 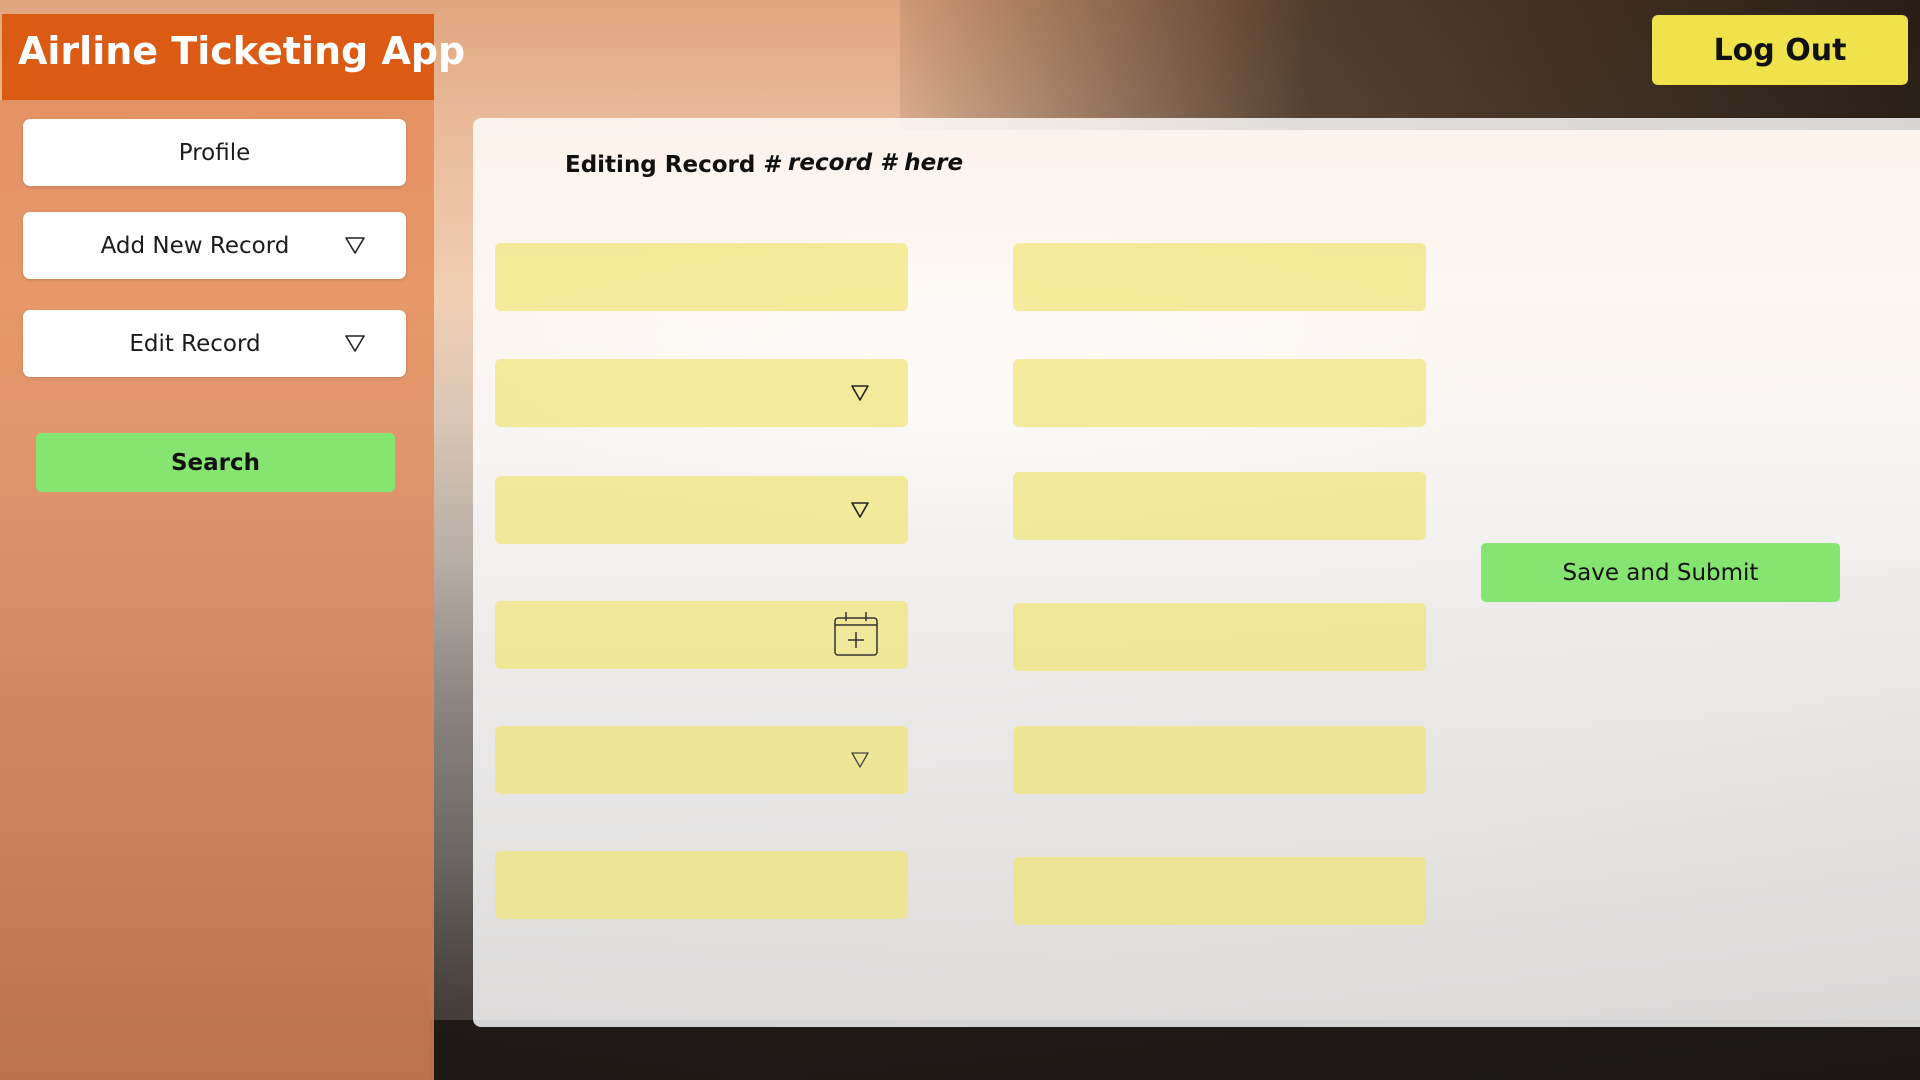 I want to click on sidebar-item-label: Edit Record, so click(x=195, y=343).